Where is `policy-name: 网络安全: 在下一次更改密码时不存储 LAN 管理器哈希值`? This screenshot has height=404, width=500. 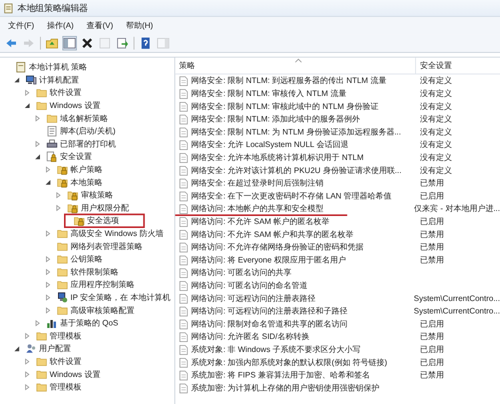
policy-name: 网络安全: 在下一次更改密码时不存储 LAN 管理器哈希值 is located at coordinates (291, 196).